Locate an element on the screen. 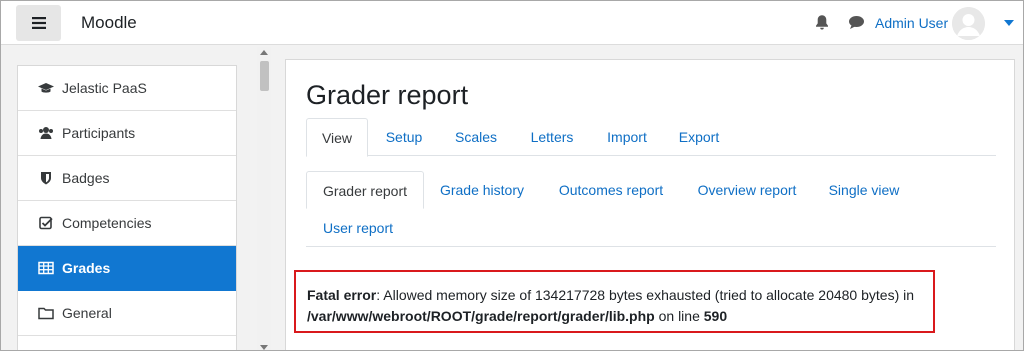  graduation-cap-icon is located at coordinates (46, 88).